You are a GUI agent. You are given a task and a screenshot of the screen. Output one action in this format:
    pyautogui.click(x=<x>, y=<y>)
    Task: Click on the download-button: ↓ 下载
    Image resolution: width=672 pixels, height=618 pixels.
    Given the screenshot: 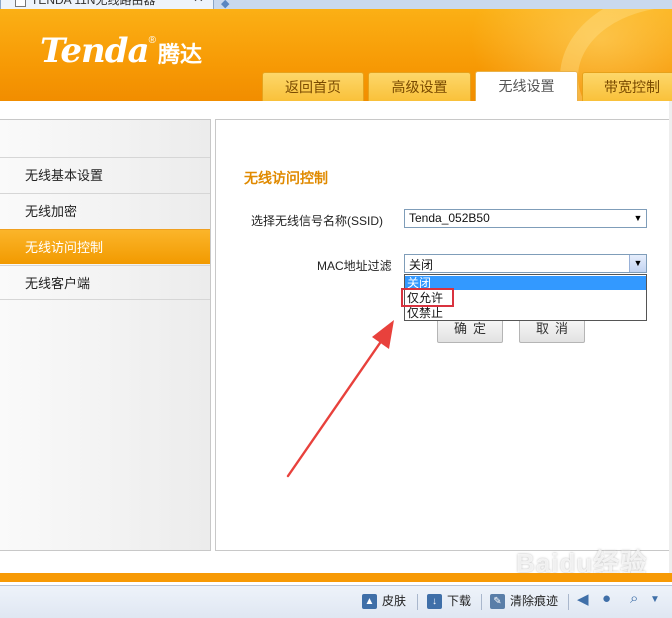 What is the action you would take?
    pyautogui.click(x=449, y=601)
    